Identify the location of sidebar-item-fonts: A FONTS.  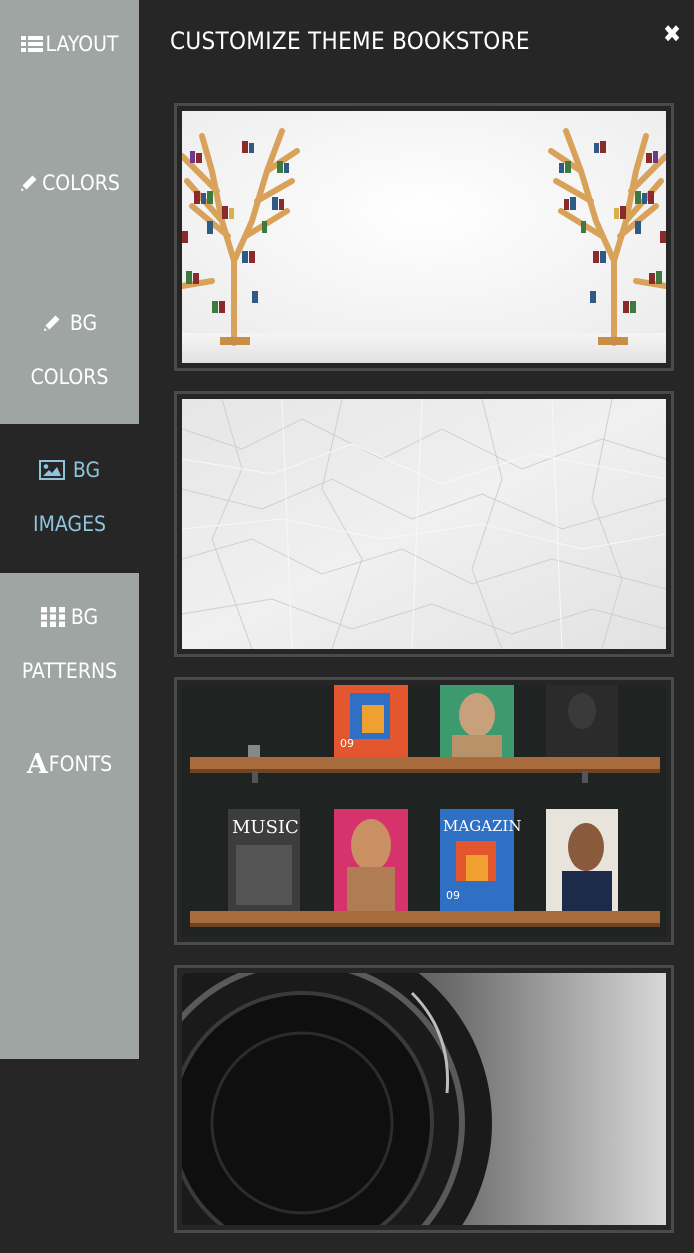
(69, 764).